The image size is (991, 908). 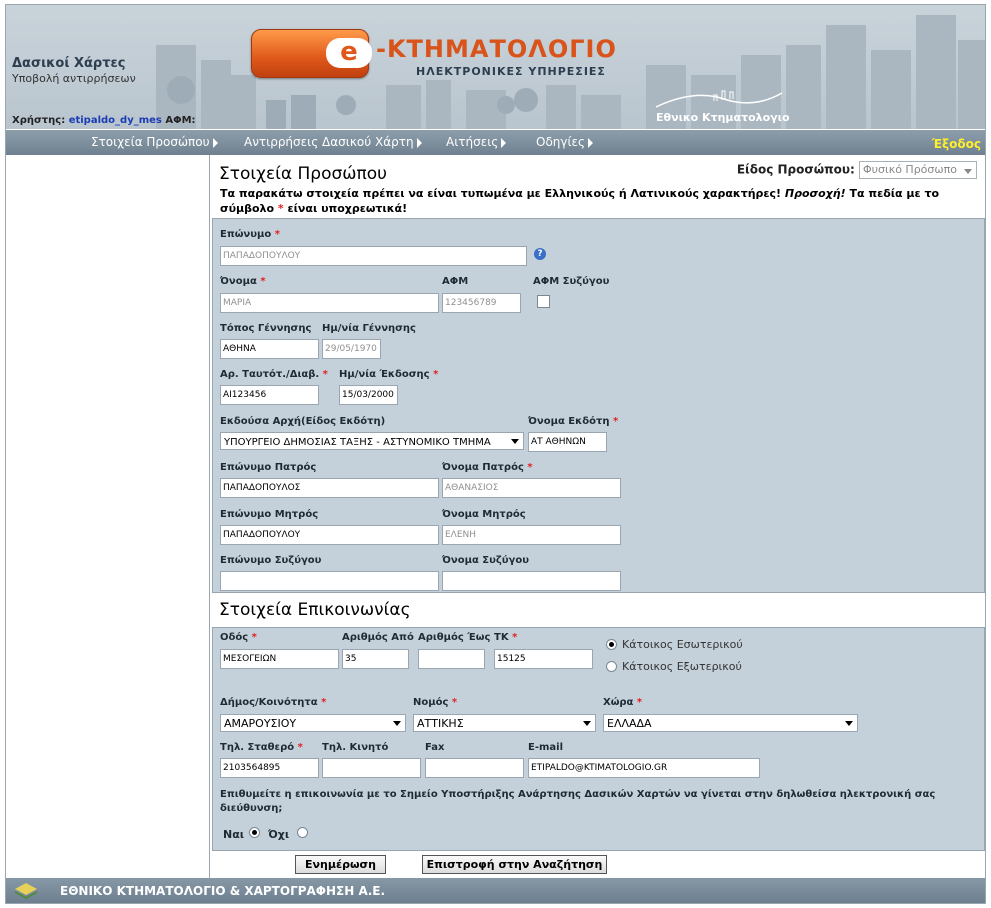 I want to click on person-type-select: Φυσικό Πρόσωπο, so click(x=918, y=170).